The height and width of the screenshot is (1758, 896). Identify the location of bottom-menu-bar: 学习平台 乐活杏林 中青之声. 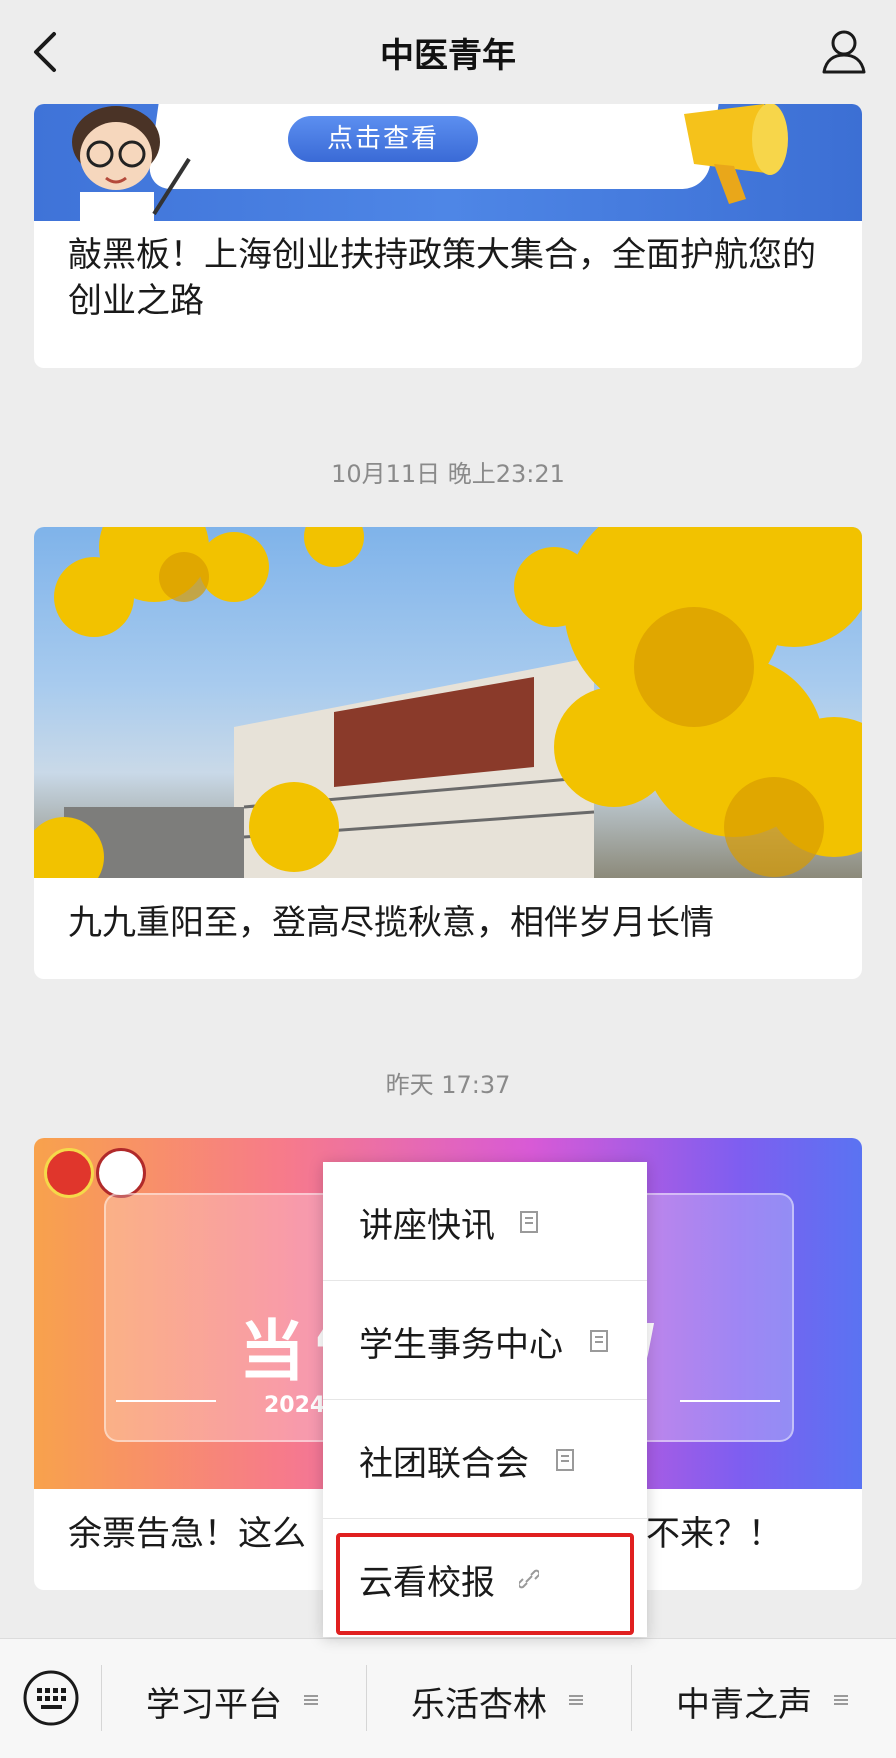
(448, 1698).